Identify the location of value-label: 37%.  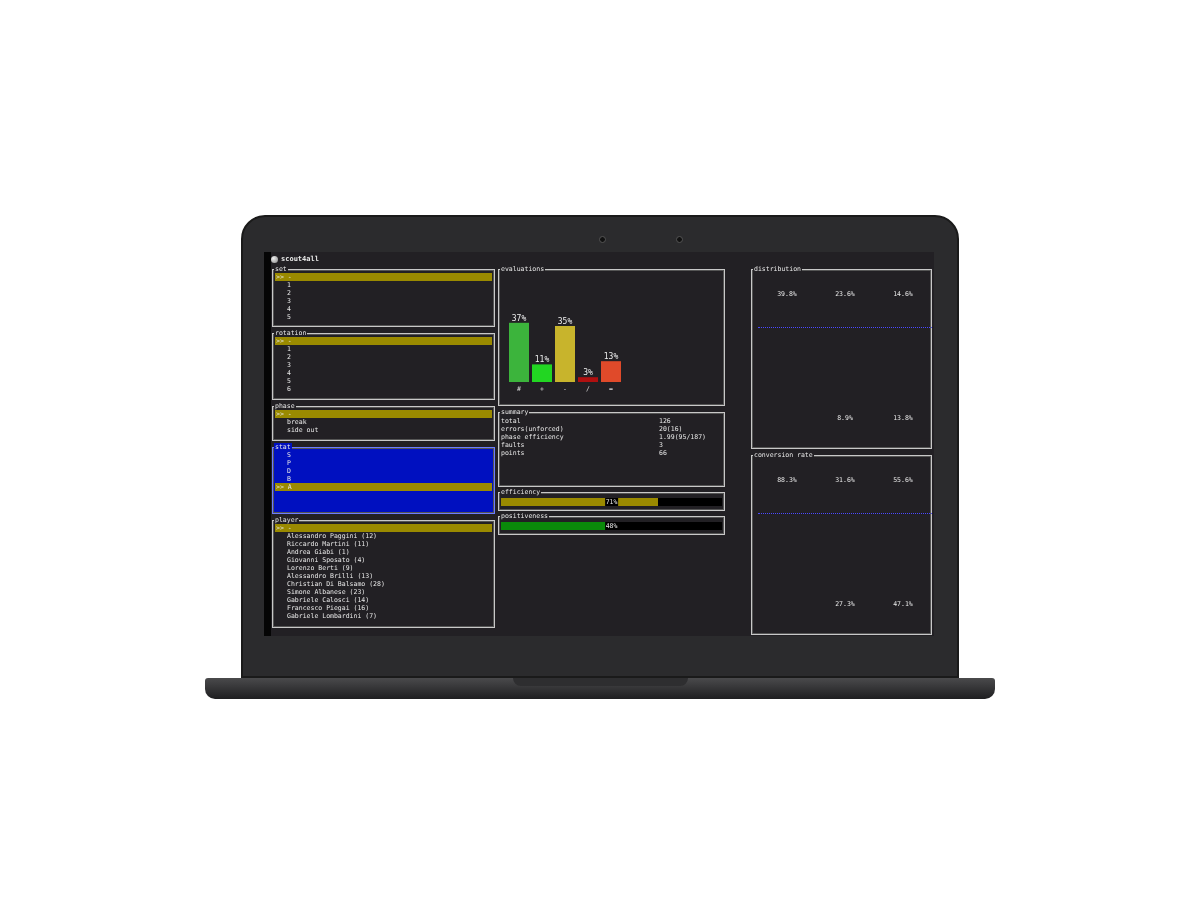
(519, 318).